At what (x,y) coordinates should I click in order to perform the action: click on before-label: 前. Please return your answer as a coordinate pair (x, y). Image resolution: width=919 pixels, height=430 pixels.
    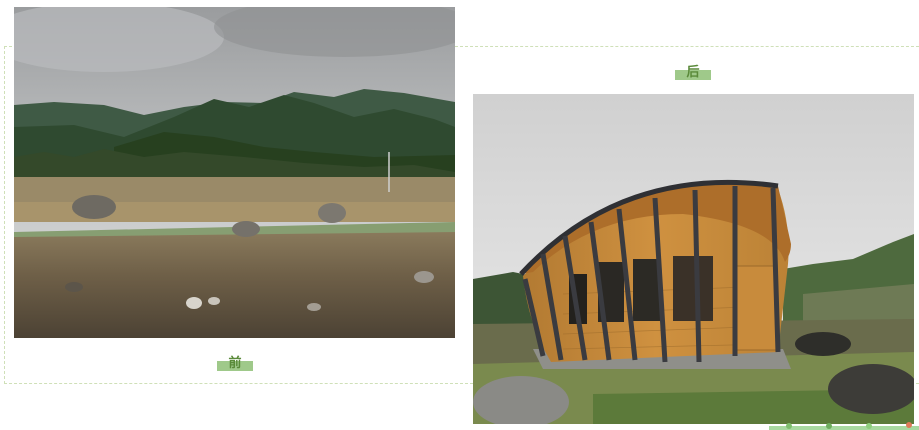
    Looking at the image, I should click on (235, 363).